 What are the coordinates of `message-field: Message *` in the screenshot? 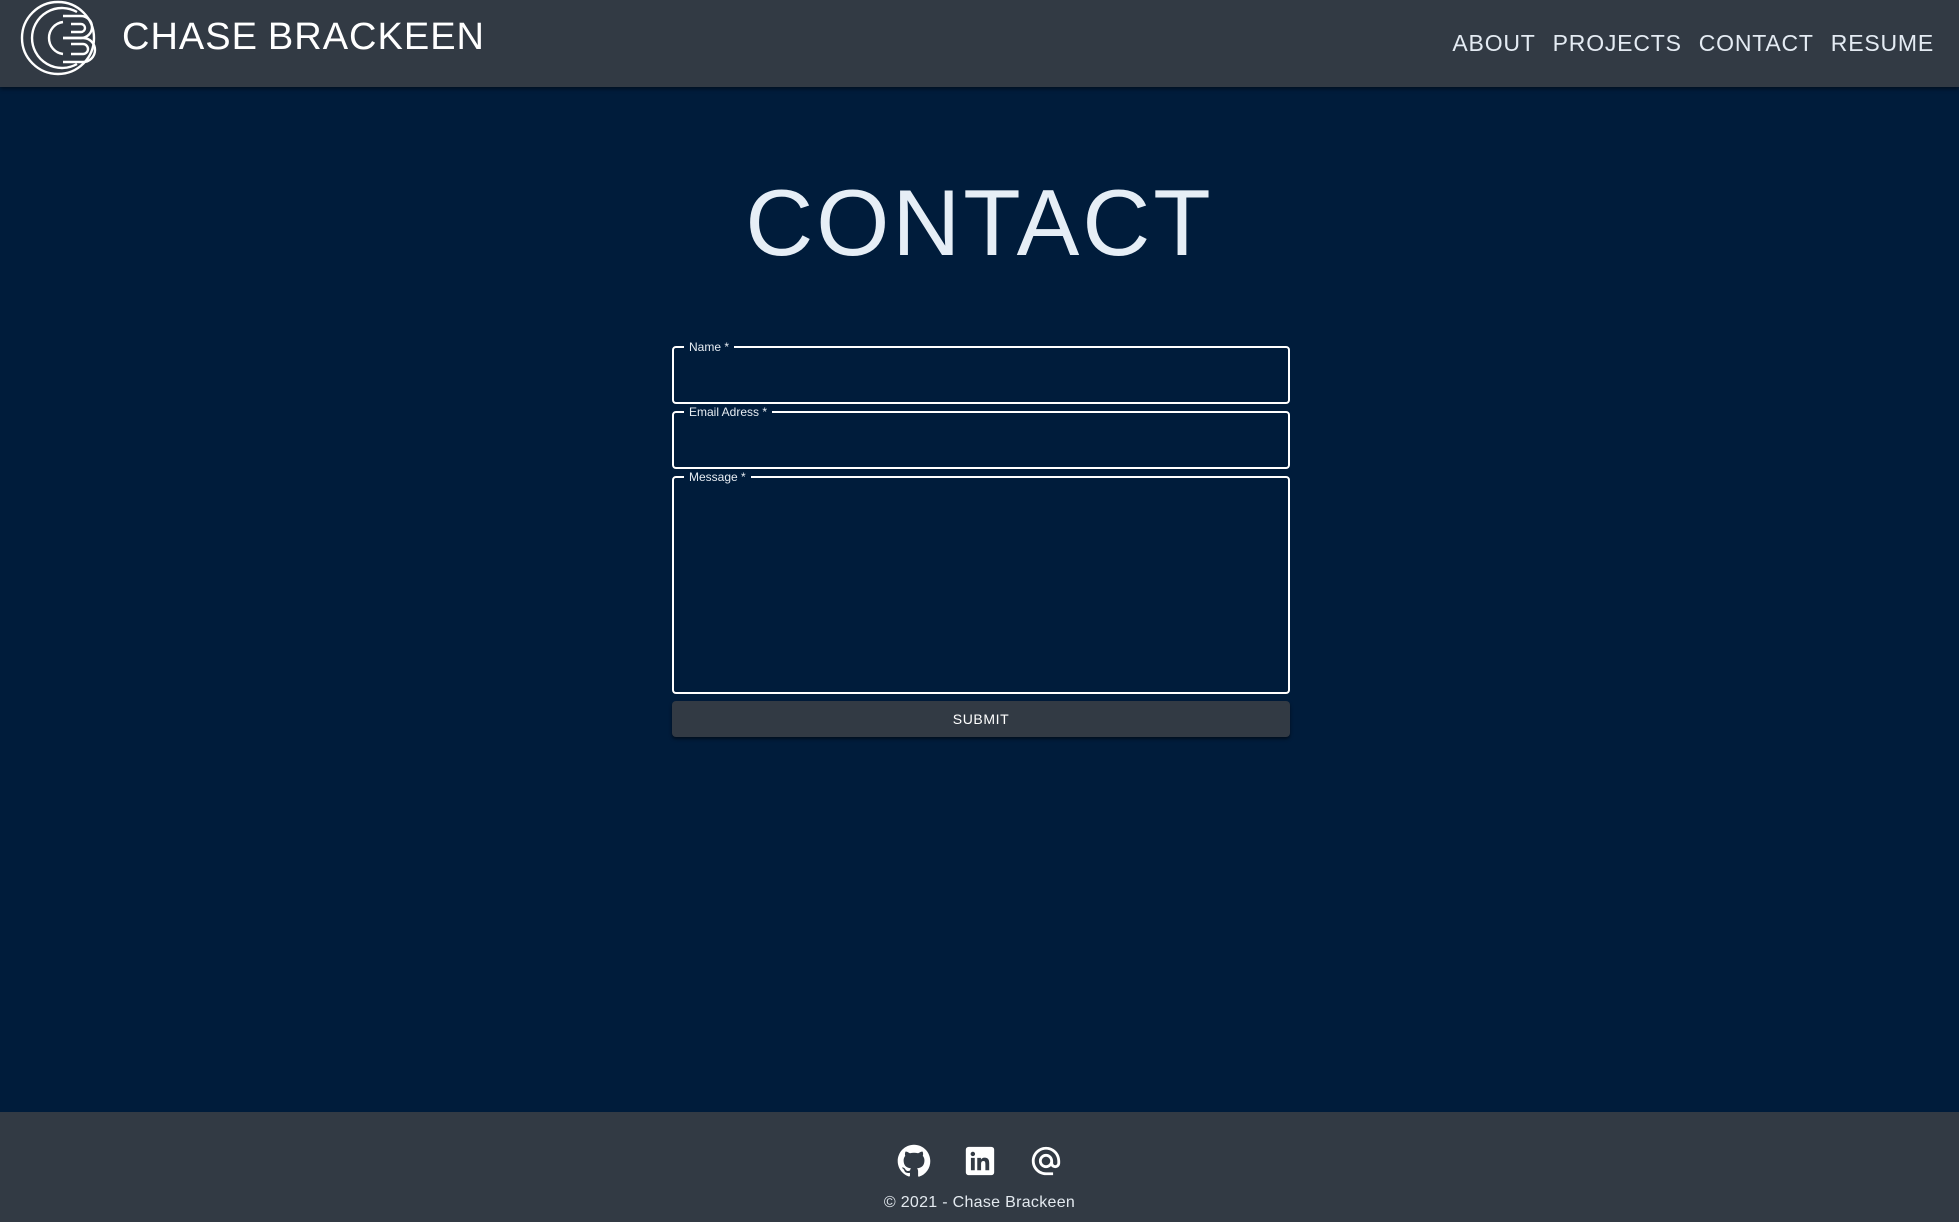 It's located at (981, 581).